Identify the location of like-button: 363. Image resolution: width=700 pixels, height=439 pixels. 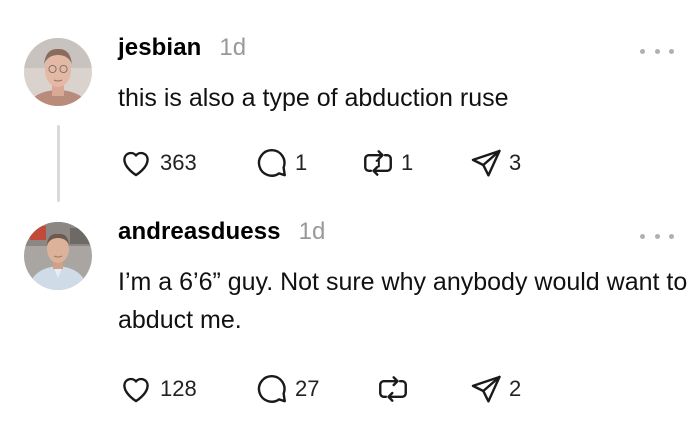
(157, 163).